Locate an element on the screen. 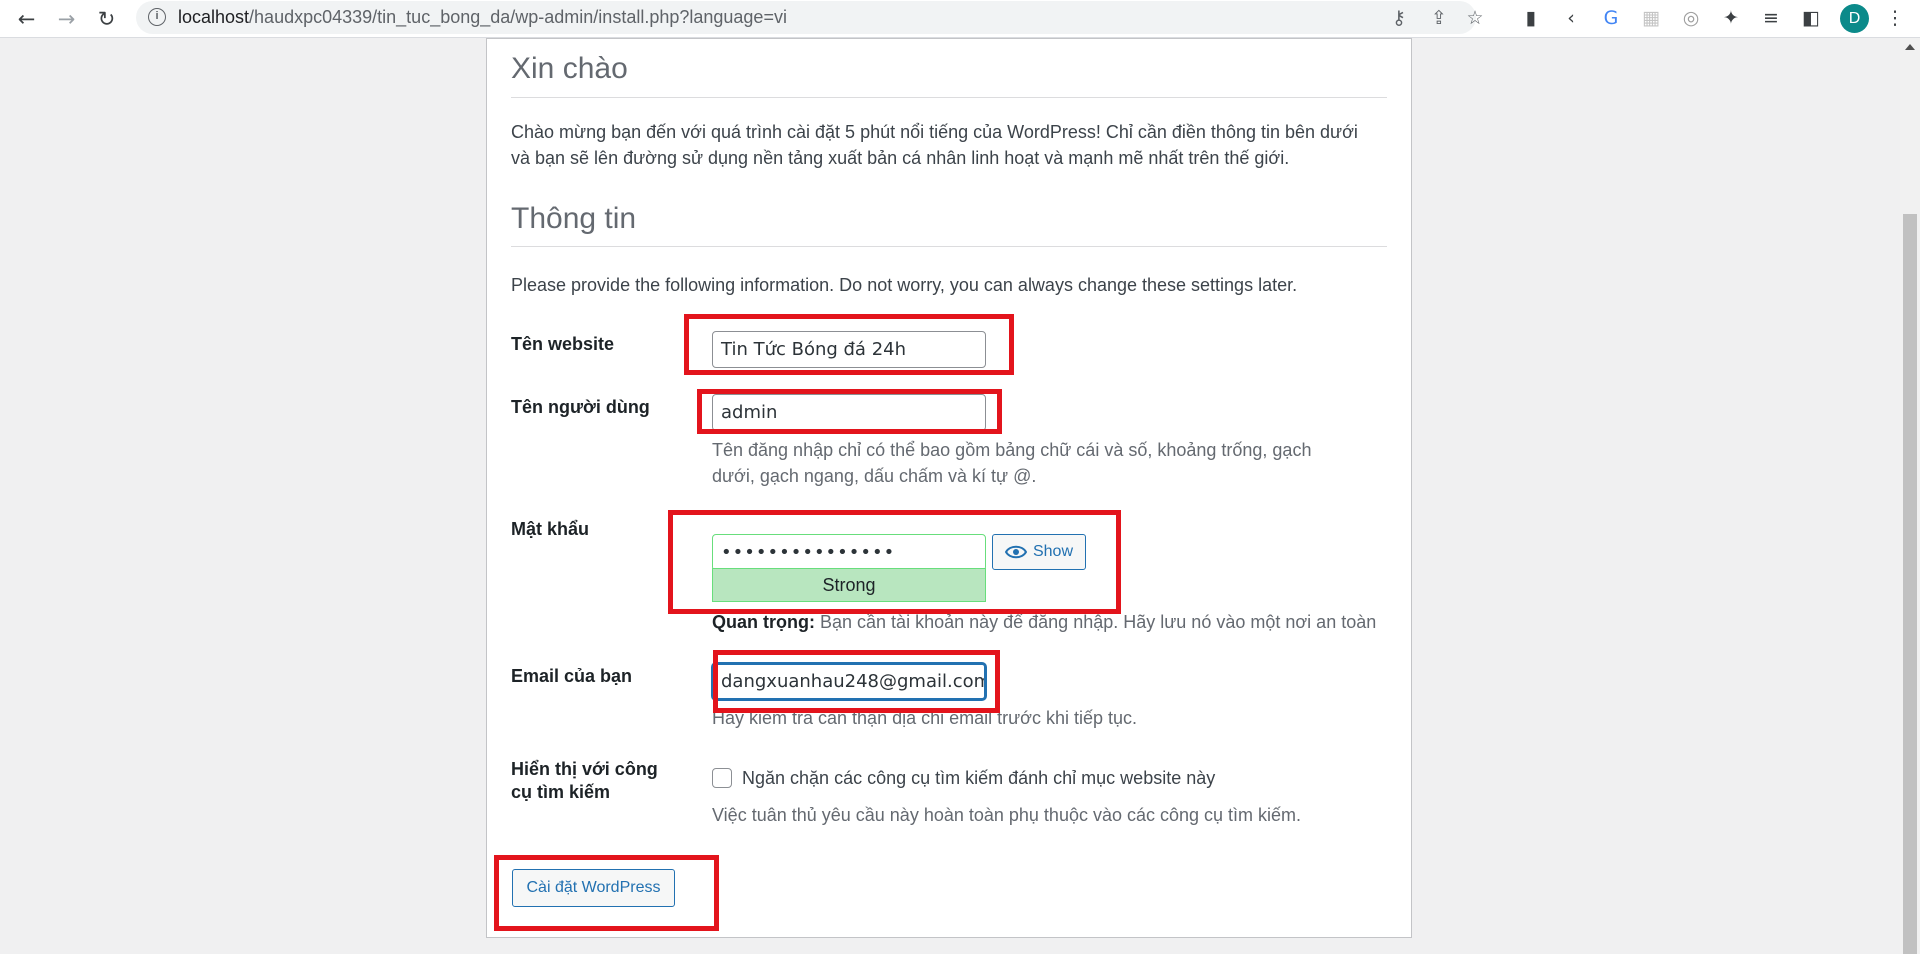  important-label: Quan trọng: is located at coordinates (763, 622).